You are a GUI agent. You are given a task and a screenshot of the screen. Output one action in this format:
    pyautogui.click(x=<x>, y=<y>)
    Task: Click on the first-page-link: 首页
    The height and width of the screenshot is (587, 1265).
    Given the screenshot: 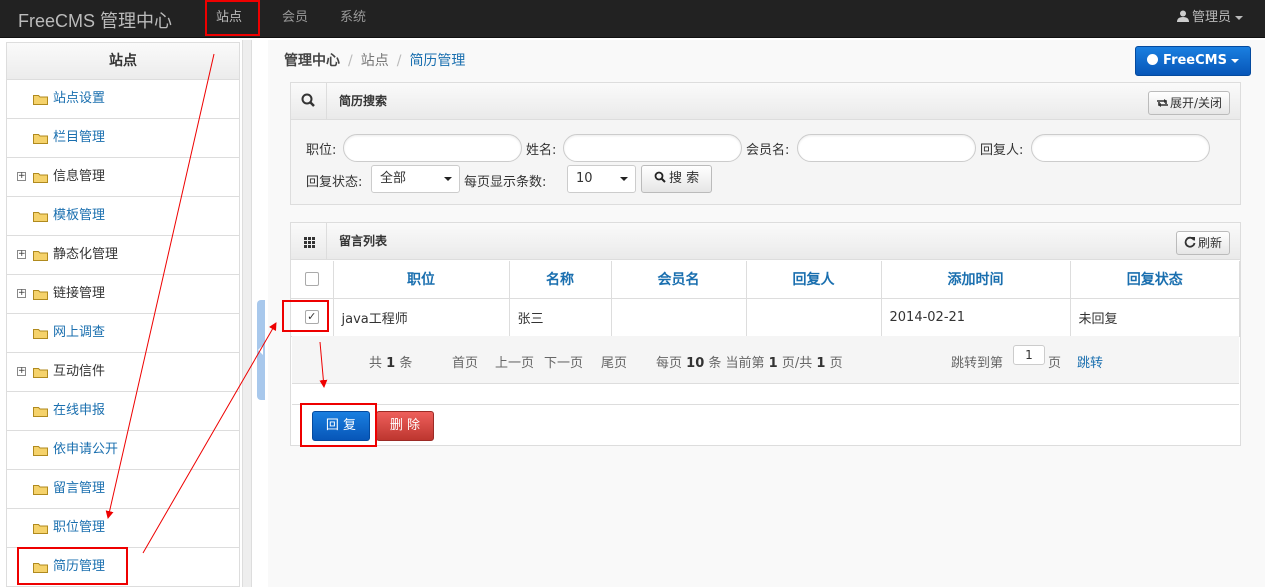 What is the action you would take?
    pyautogui.click(x=465, y=361)
    